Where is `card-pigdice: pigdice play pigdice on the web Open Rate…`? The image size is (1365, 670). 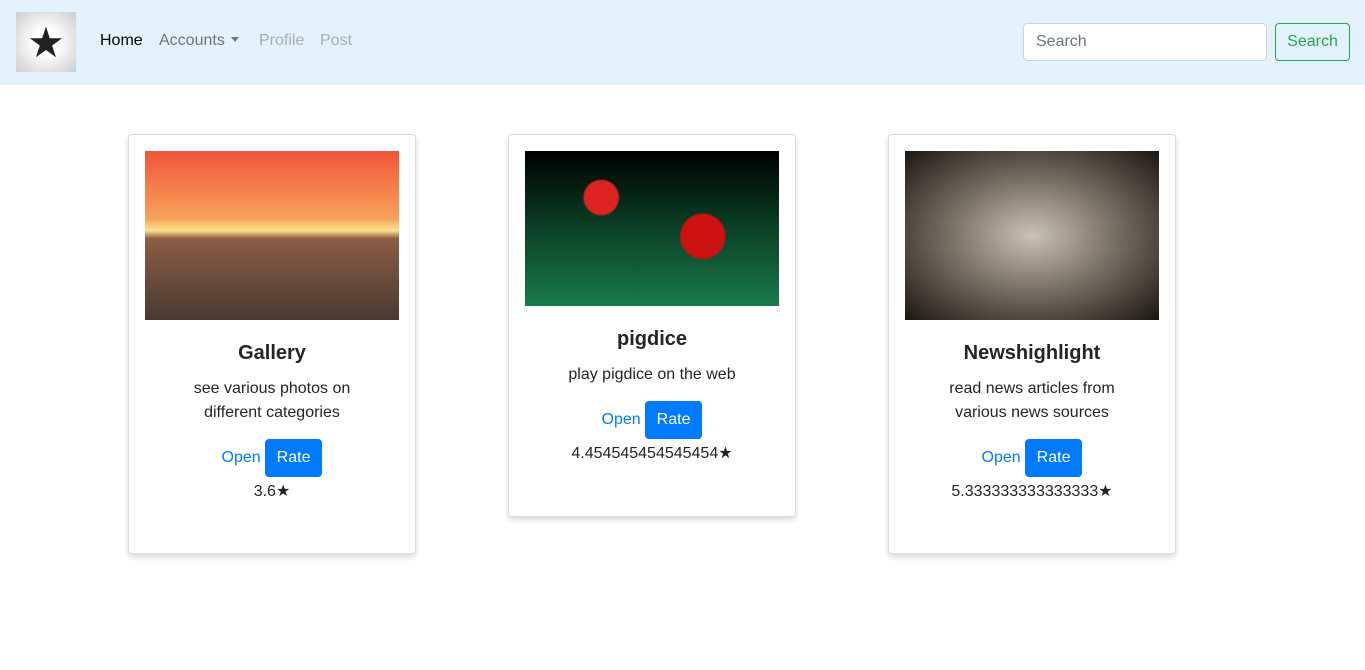 card-pigdice: pigdice play pigdice on the web Open Rate… is located at coordinates (652, 325).